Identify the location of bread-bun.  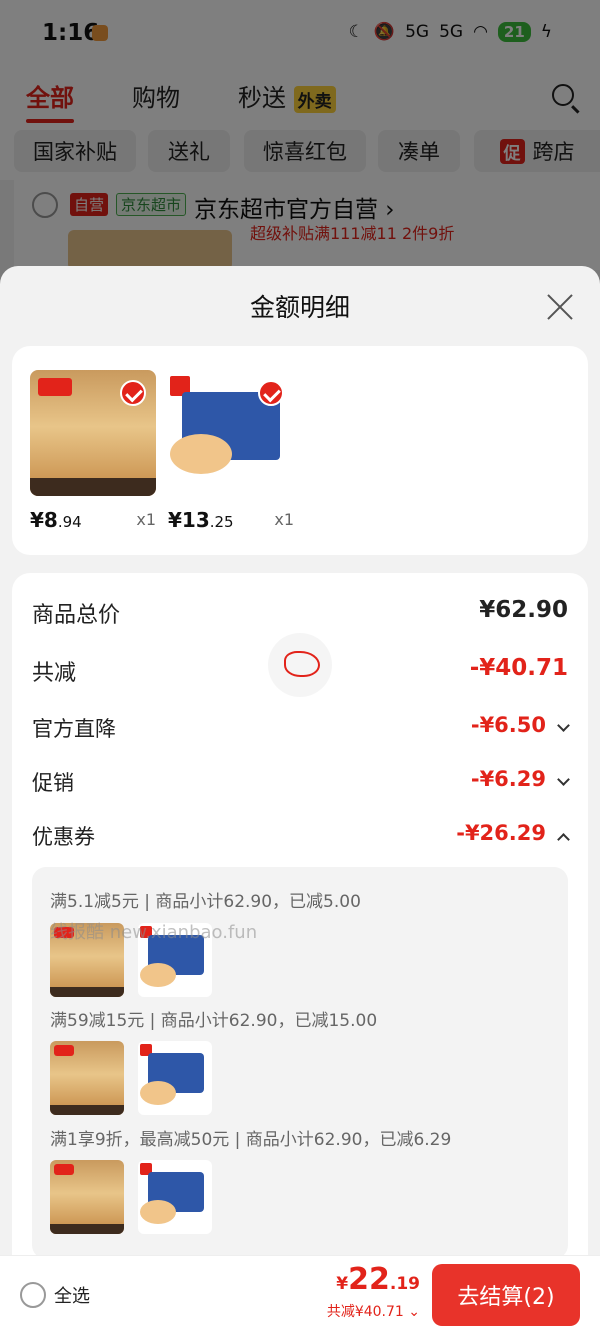
(201, 454).